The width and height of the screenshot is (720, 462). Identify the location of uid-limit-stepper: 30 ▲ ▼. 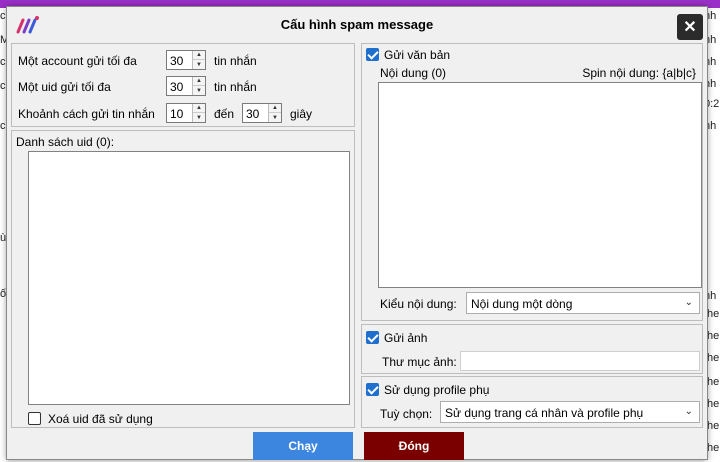
(186, 86).